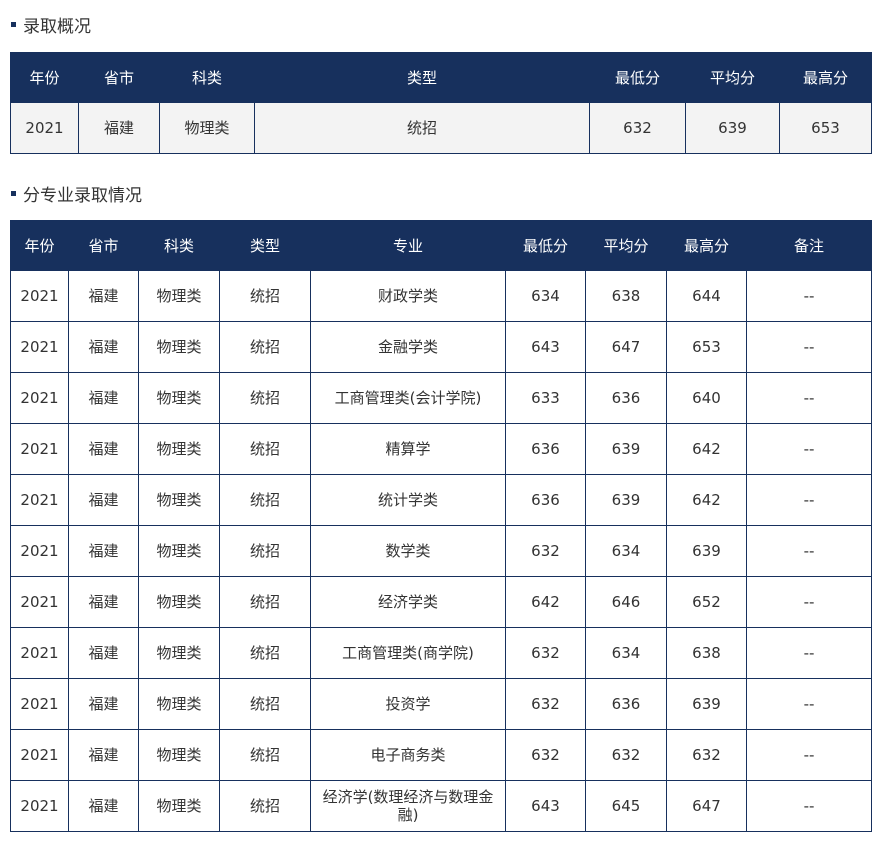 The width and height of the screenshot is (890, 850). I want to click on header-avg-score: 平均分, so click(626, 245).